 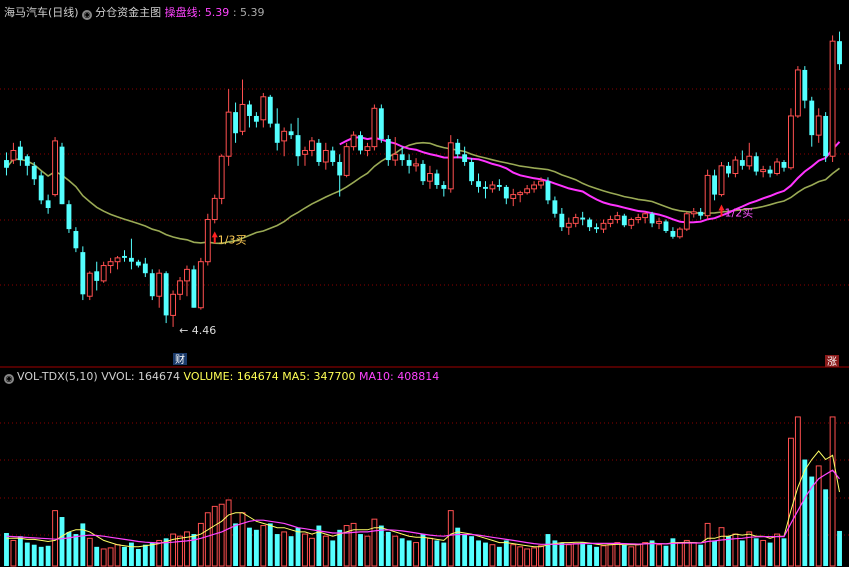 What do you see at coordinates (832, 362) in the screenshot?
I see `rise-badge: 涨` at bounding box center [832, 362].